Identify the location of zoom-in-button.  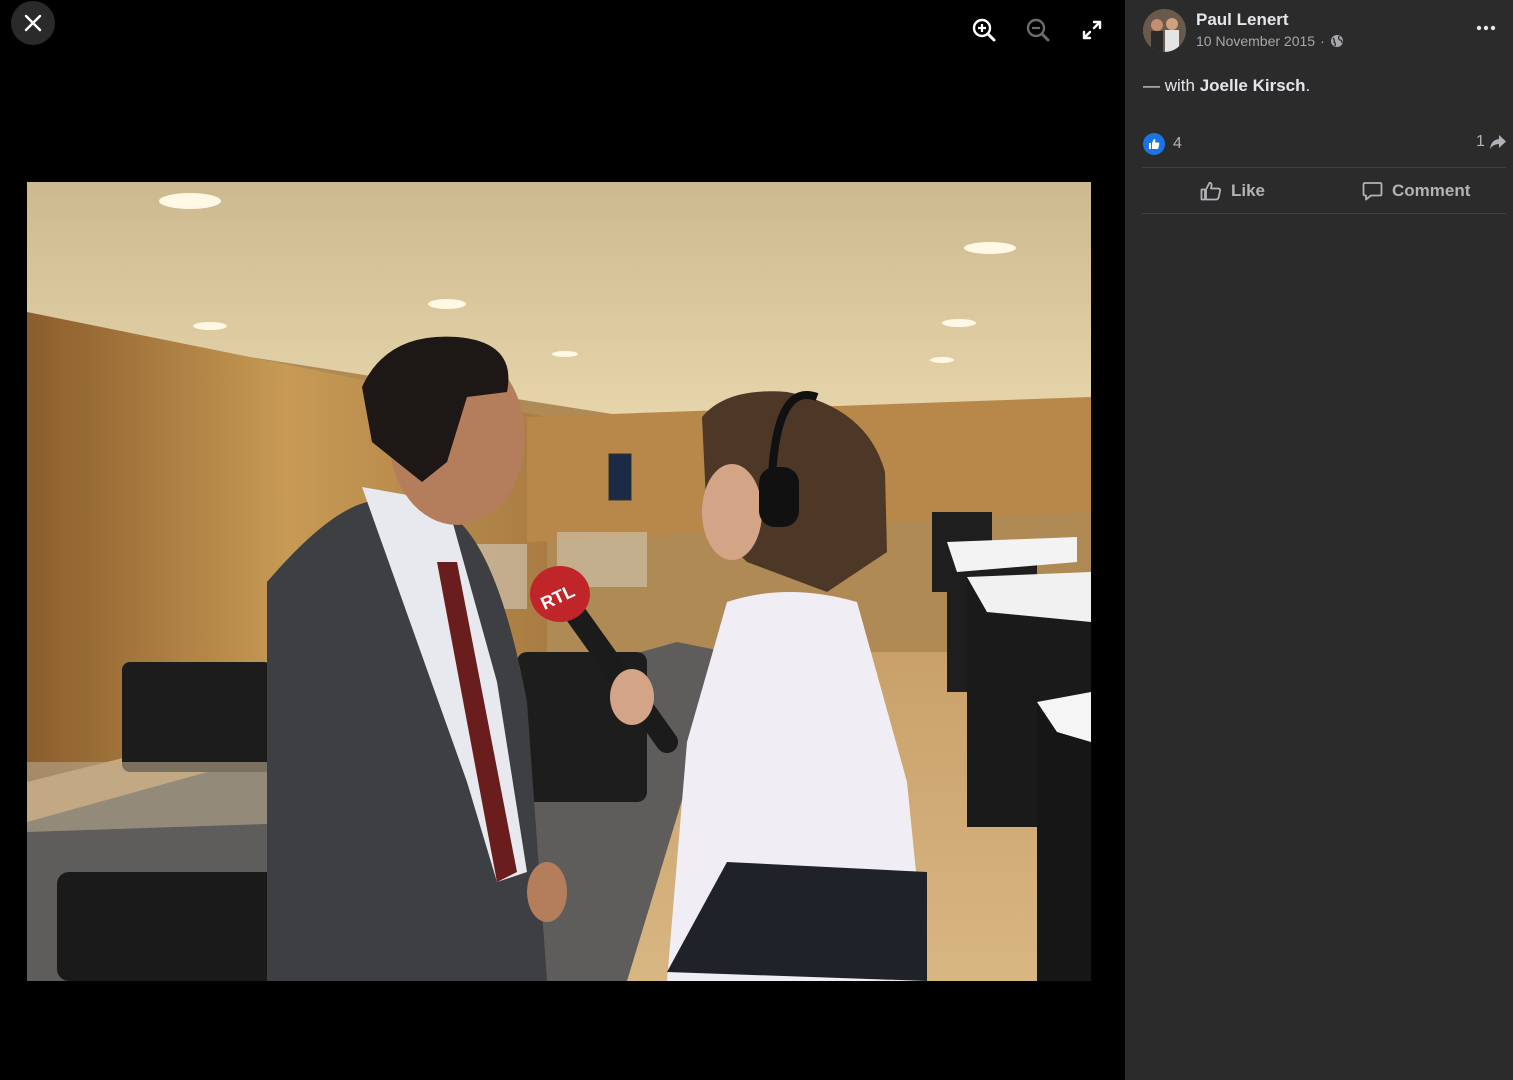
(984, 30).